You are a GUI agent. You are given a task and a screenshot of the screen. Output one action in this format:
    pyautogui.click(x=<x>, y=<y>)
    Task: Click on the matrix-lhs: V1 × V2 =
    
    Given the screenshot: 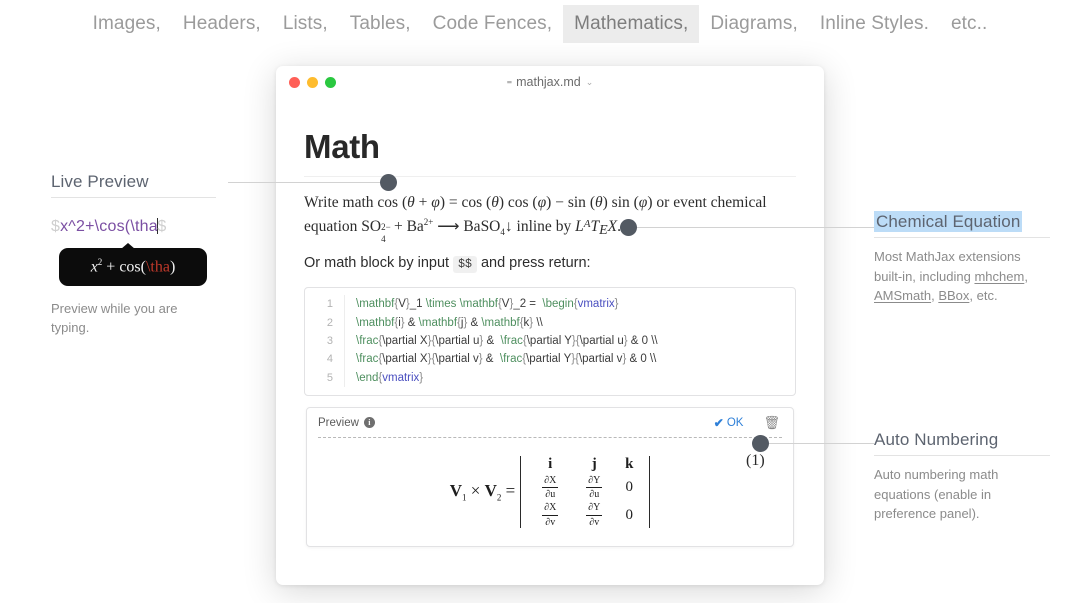 What is the action you would take?
    pyautogui.click(x=482, y=492)
    